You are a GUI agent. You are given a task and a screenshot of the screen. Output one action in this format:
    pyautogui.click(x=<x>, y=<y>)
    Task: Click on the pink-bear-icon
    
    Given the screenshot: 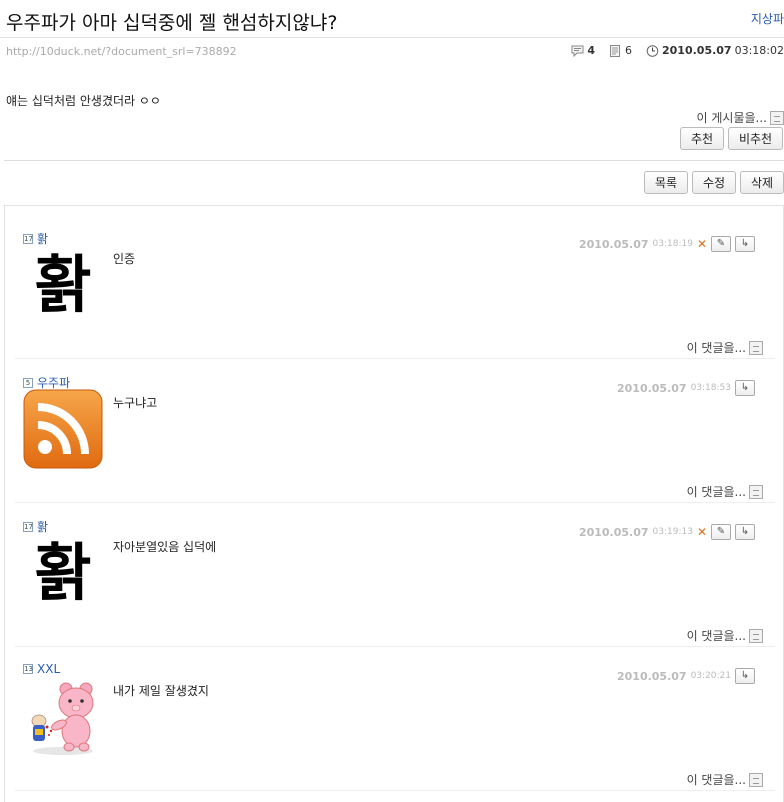 What is the action you would take?
    pyautogui.click(x=63, y=717)
    